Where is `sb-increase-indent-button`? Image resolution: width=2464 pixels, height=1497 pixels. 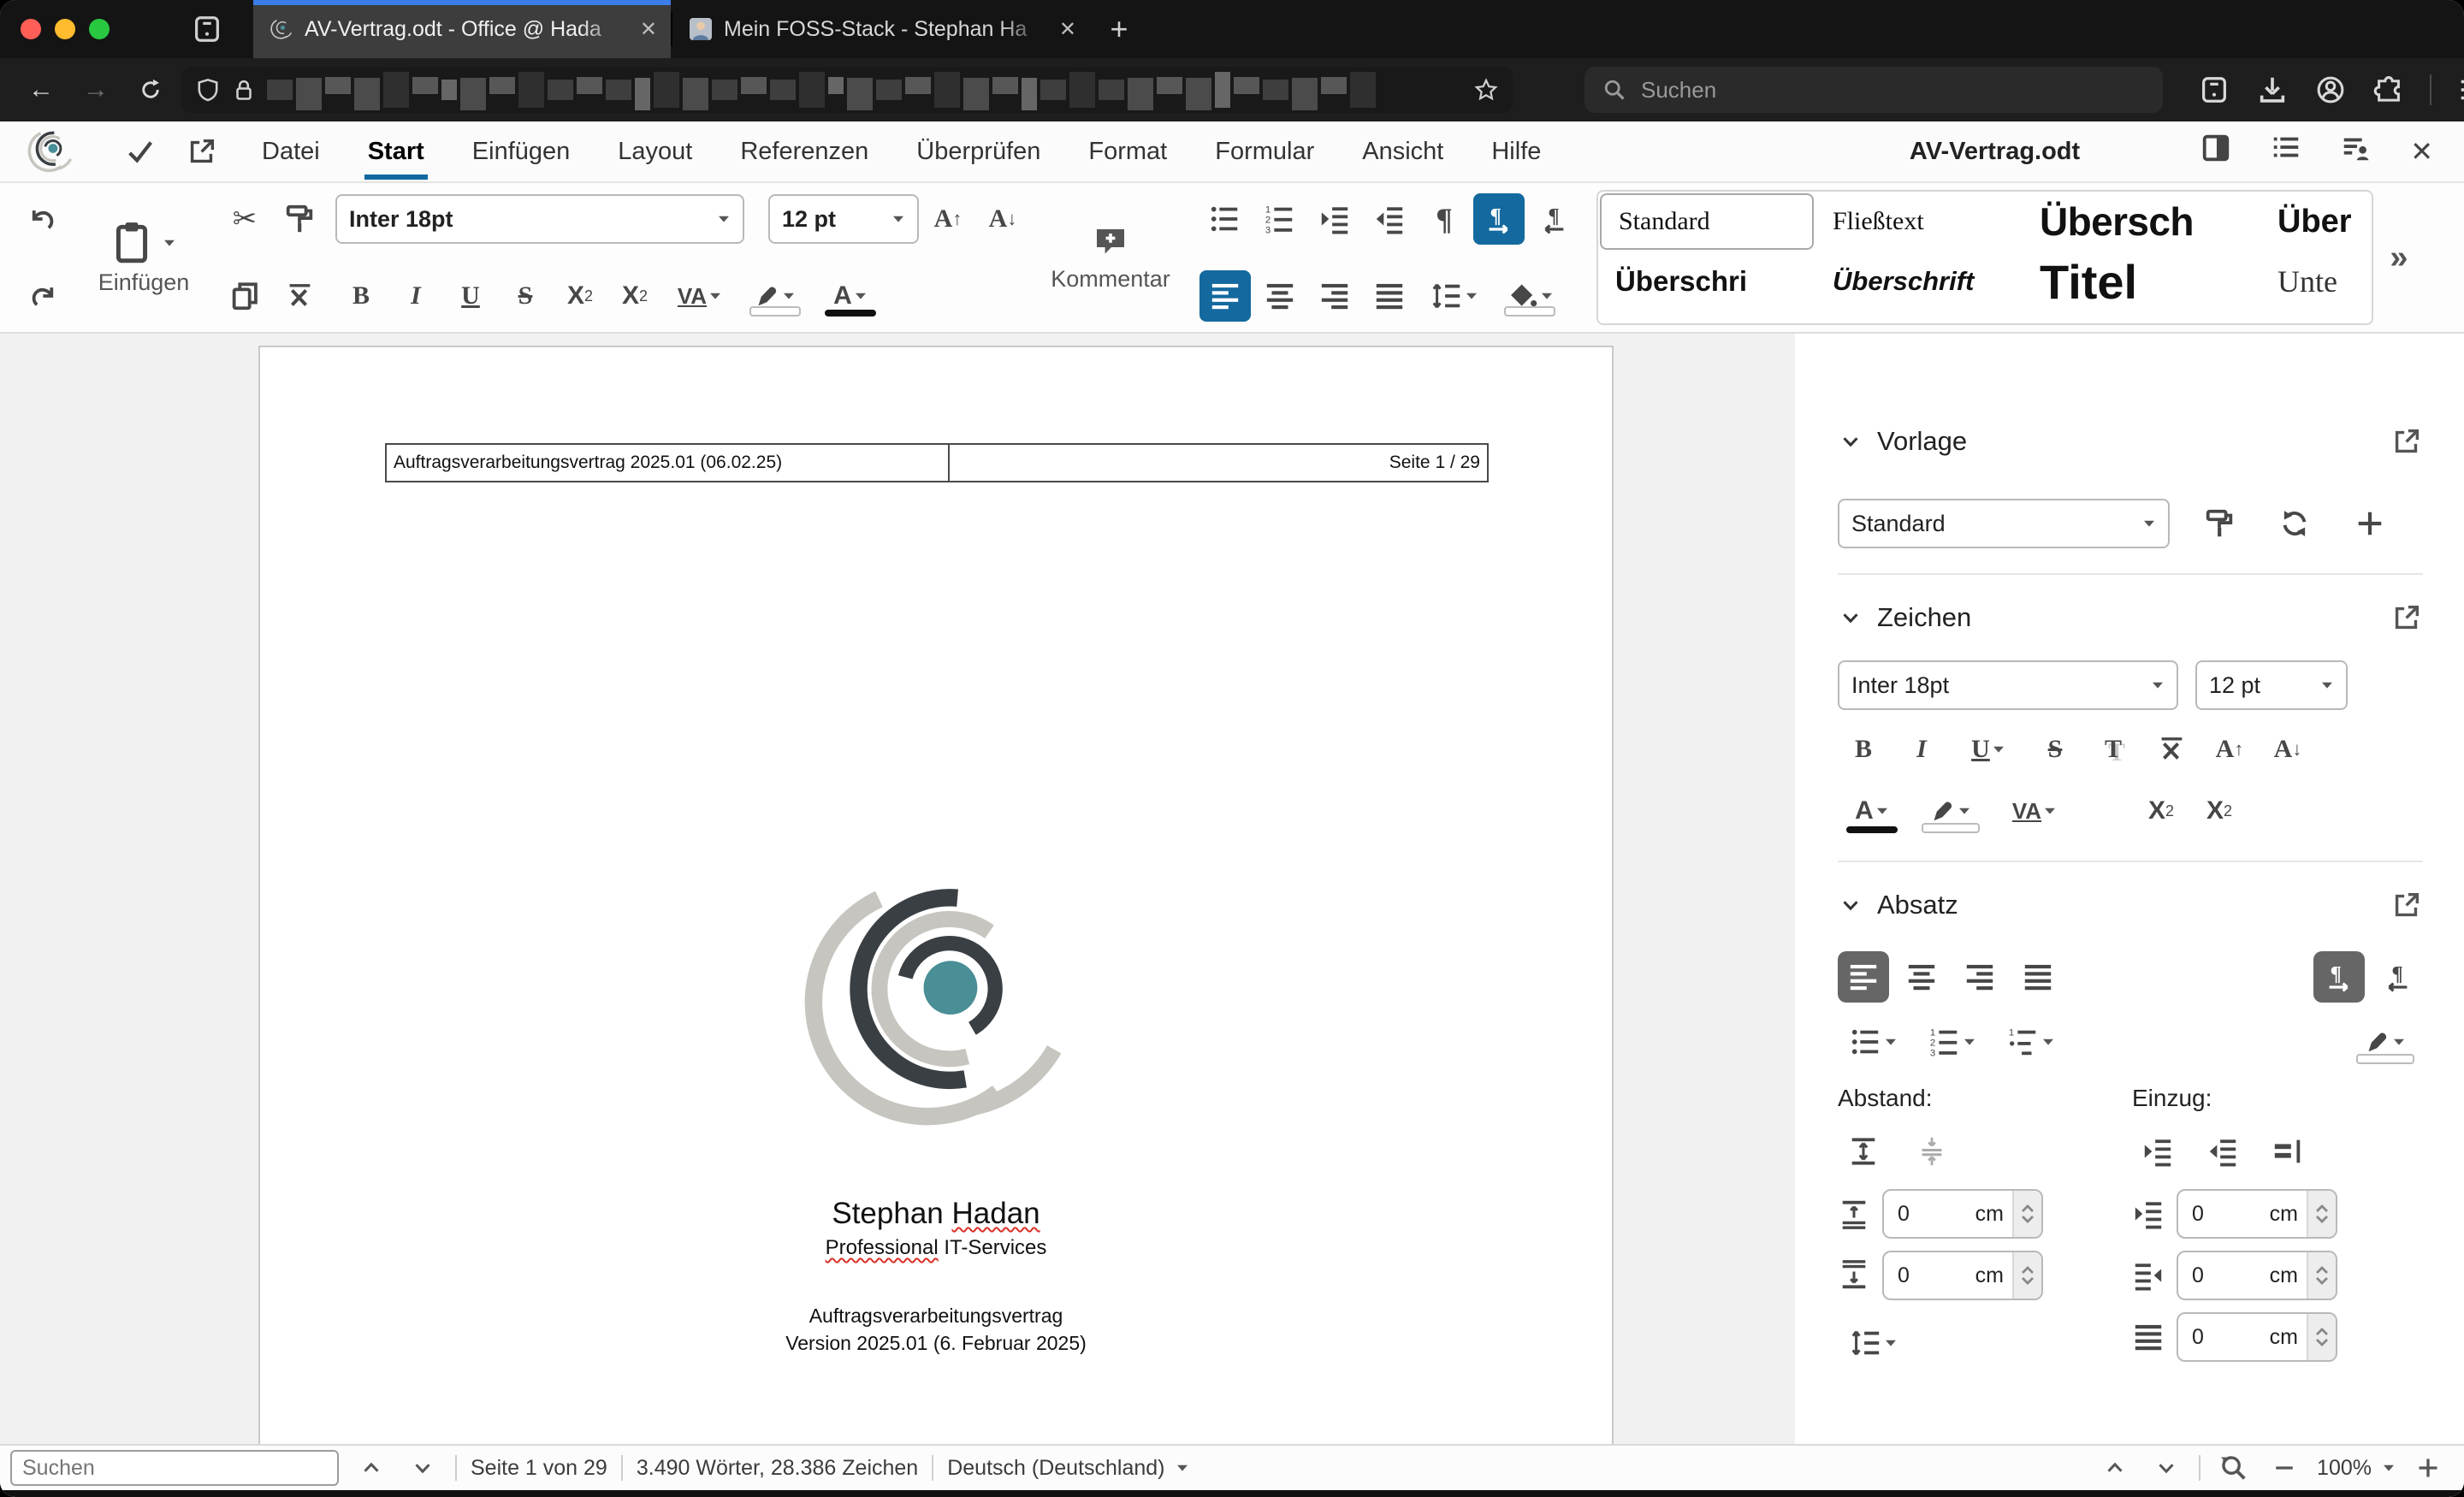
sb-increase-indent-button is located at coordinates (2157, 1151).